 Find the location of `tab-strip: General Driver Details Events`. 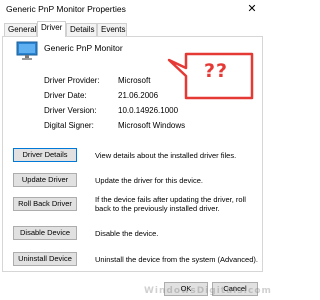

tab-strip: General Driver Details Events is located at coordinates (132, 29).